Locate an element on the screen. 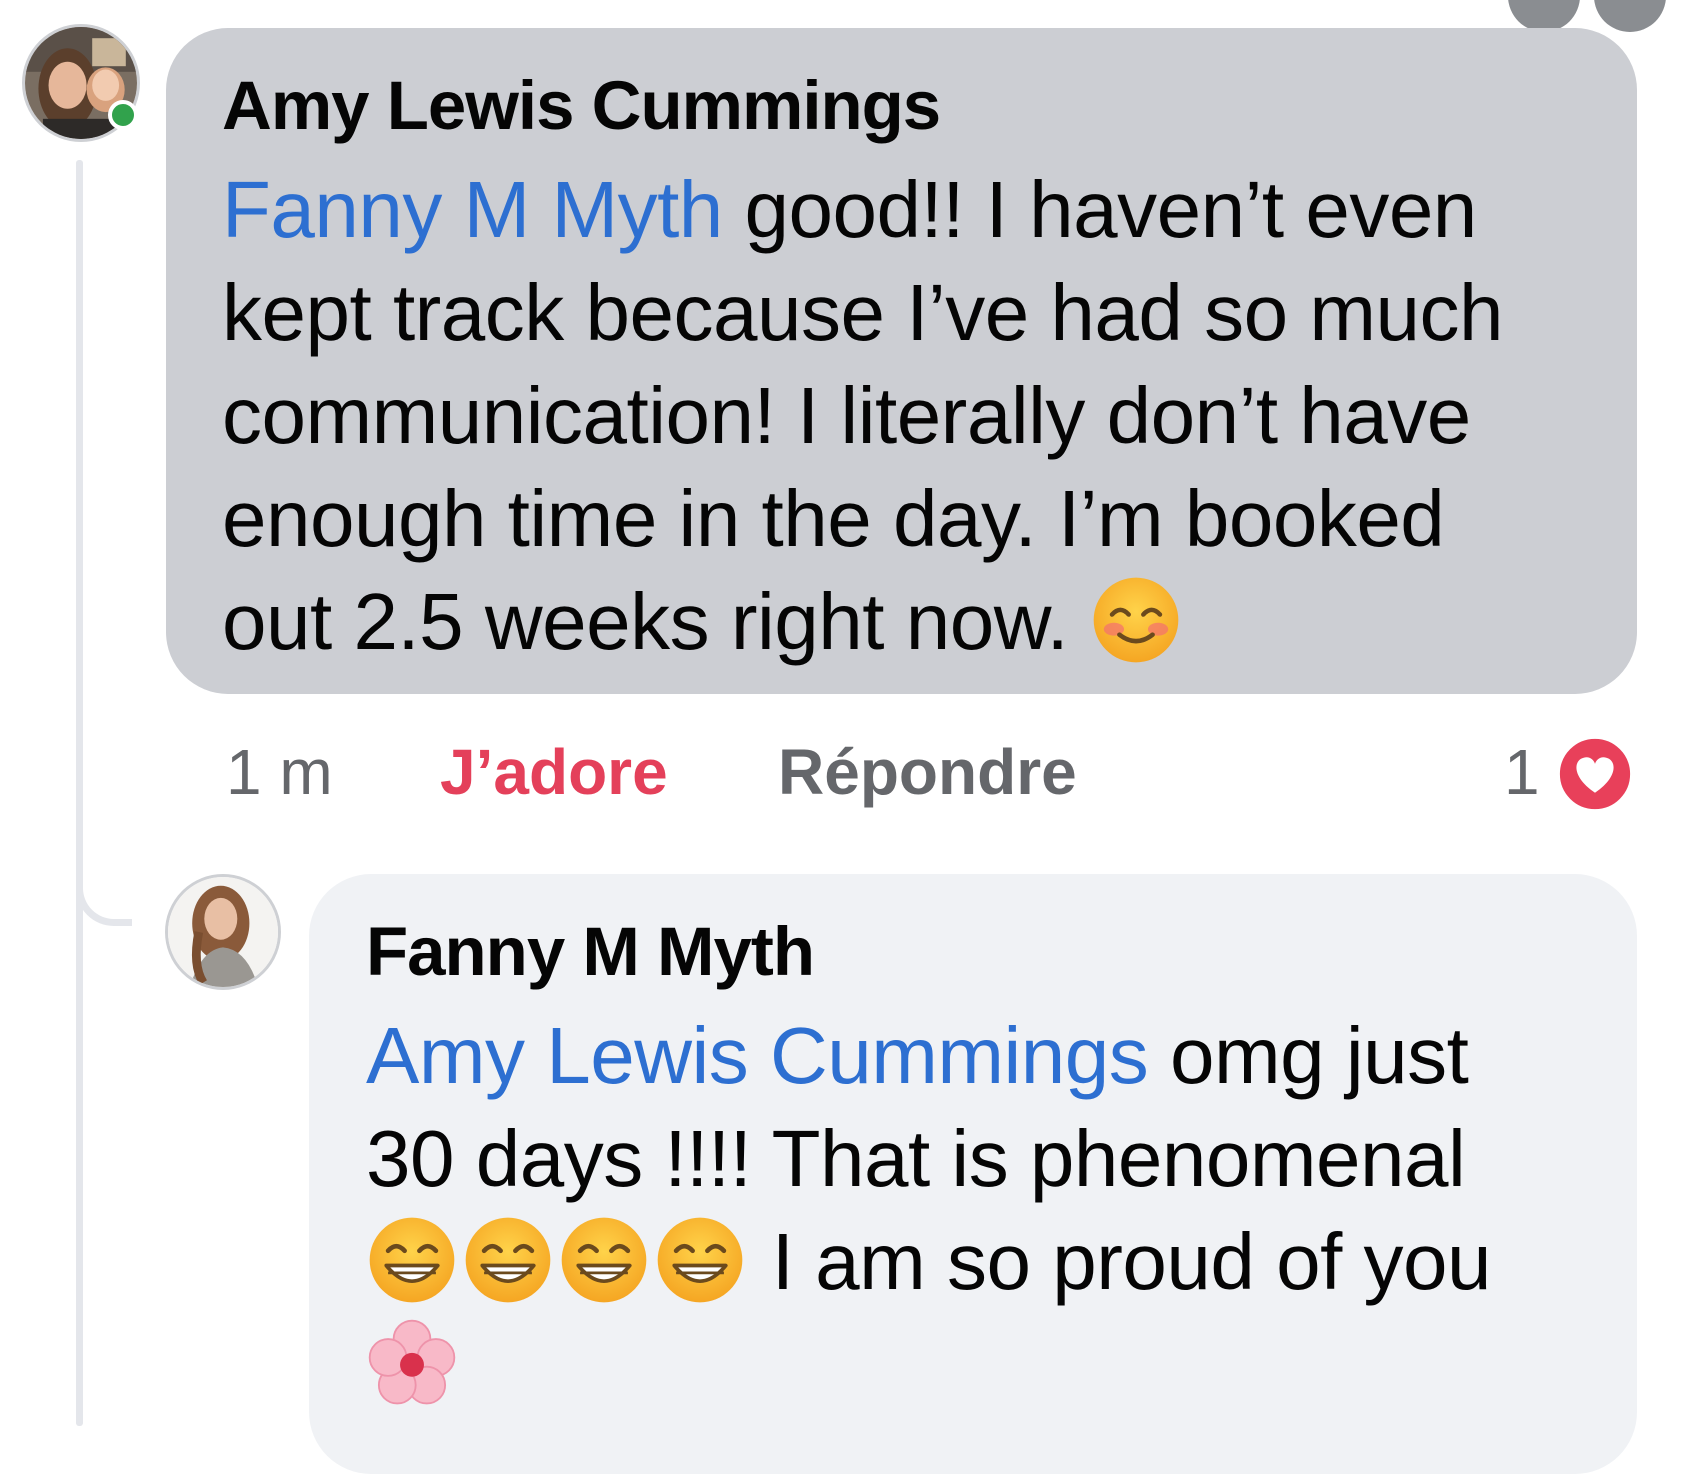 The width and height of the screenshot is (1684, 1474). comment-text-line: out 2.5 weeks right now. is located at coordinates (656, 621).